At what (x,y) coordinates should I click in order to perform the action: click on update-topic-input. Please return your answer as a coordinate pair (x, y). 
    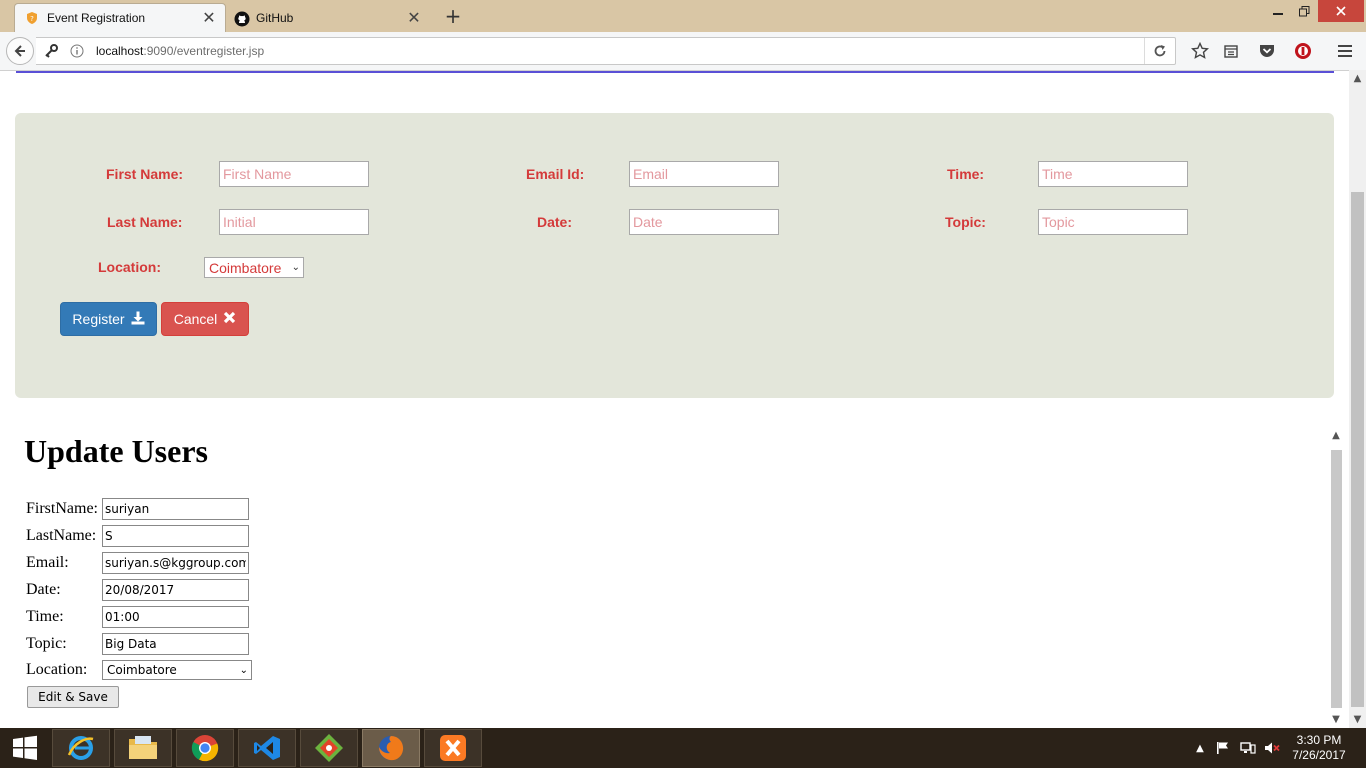
    Looking at the image, I should click on (175, 644).